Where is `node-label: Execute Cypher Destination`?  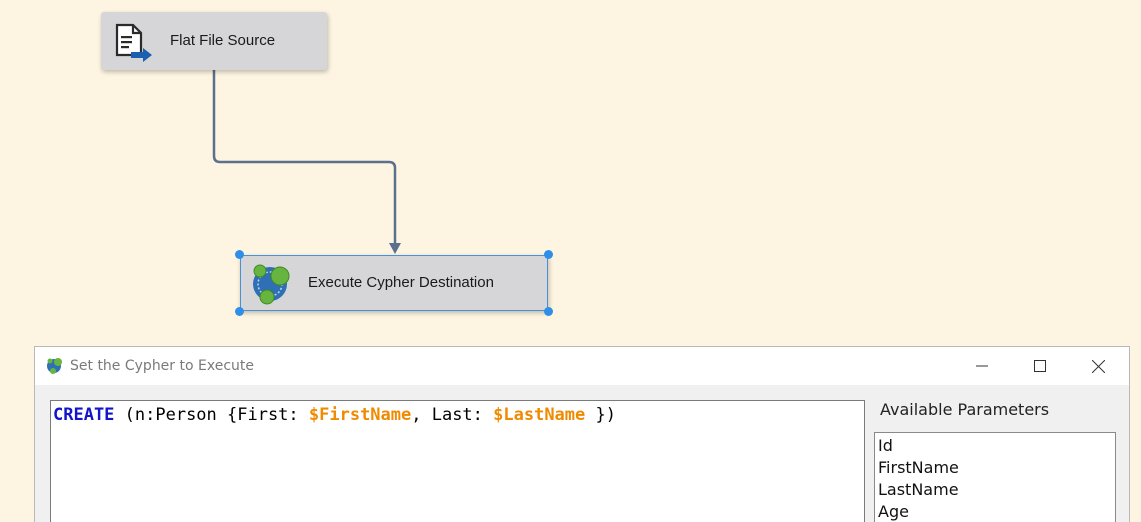 node-label: Execute Cypher Destination is located at coordinates (401, 282).